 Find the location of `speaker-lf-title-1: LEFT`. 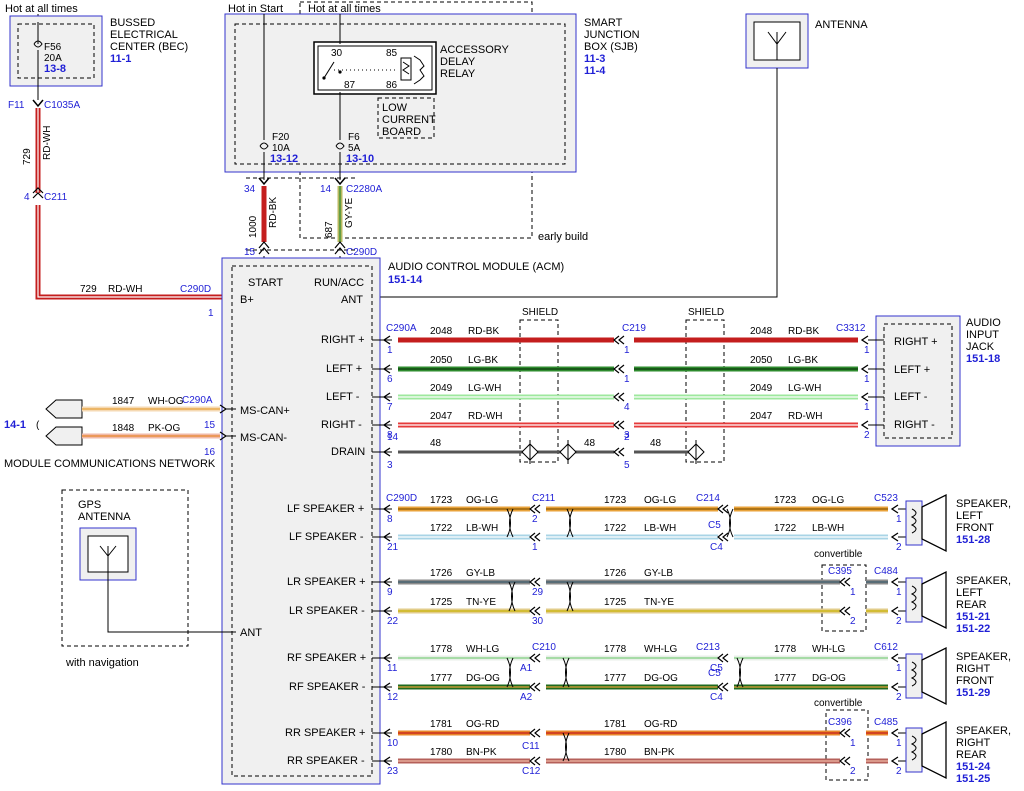

speaker-lf-title-1: LEFT is located at coordinates (969, 516).